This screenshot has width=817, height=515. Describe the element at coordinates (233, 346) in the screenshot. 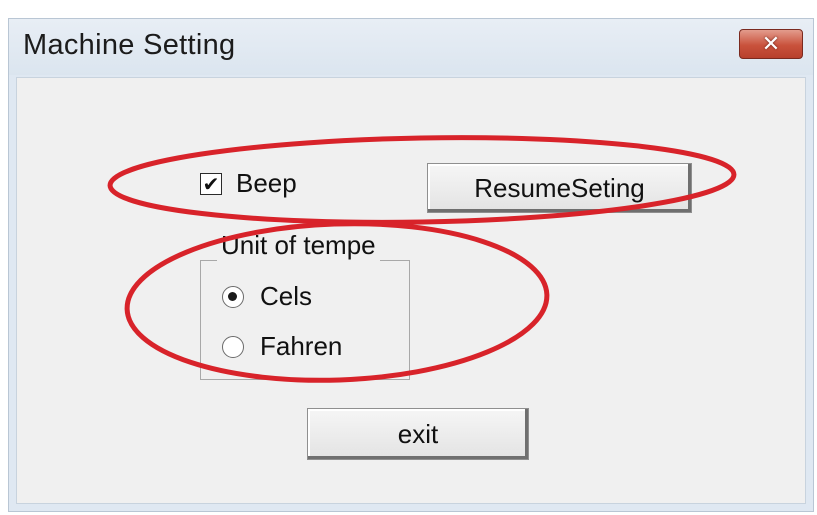

I see `fahrenheit-radio` at that location.